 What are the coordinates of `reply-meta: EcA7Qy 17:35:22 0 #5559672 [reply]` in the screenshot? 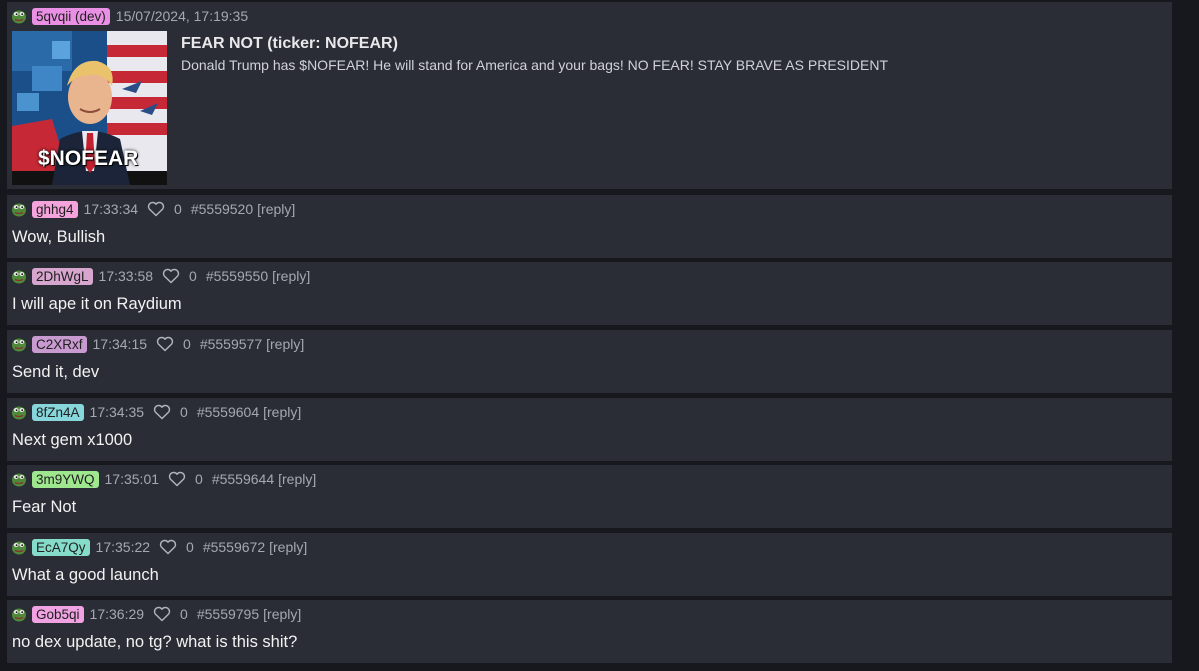 It's located at (159, 547).